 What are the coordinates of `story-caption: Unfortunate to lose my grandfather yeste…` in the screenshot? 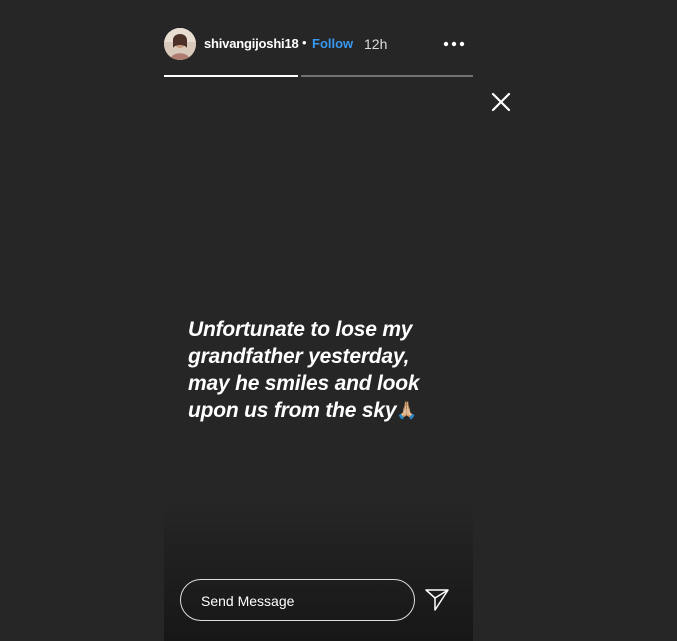 It's located at (318, 370).